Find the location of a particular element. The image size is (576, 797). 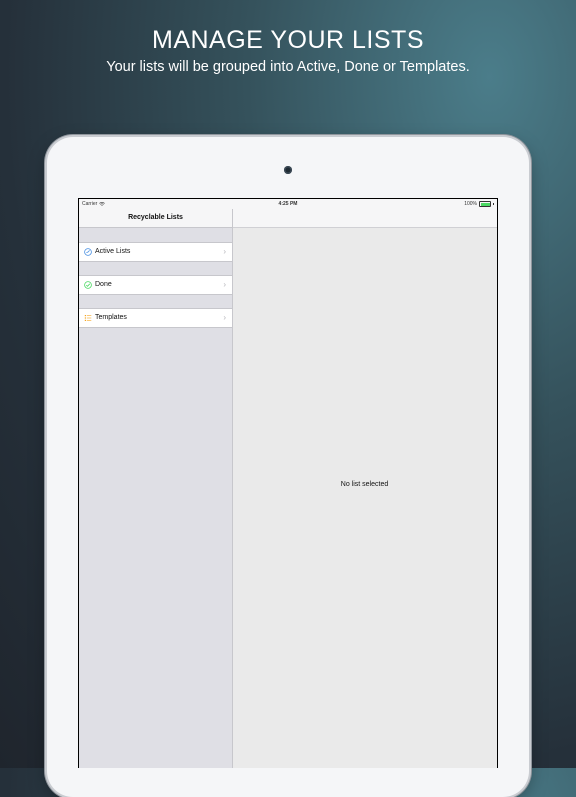

page-title: Recyclable Lists is located at coordinates (155, 217).